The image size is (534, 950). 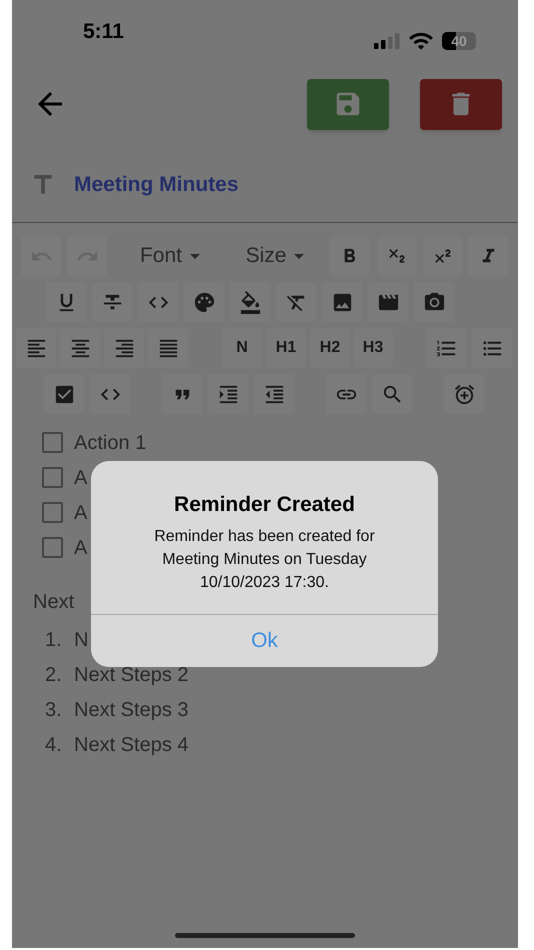 What do you see at coordinates (158, 302) in the screenshot?
I see `code-button` at bounding box center [158, 302].